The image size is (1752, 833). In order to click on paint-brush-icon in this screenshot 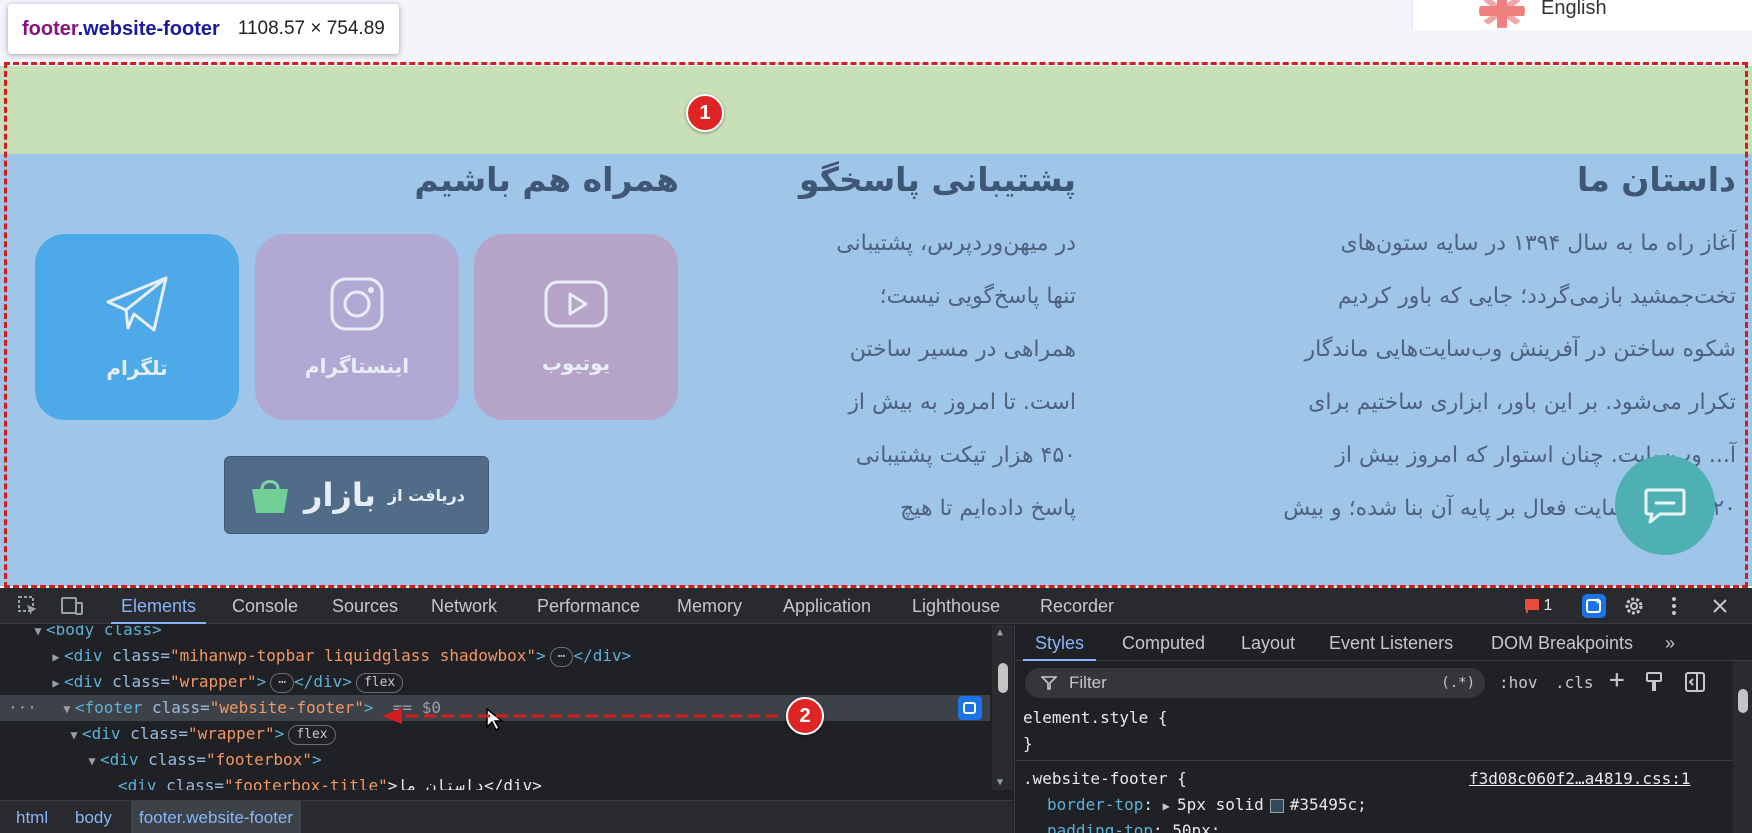, I will do `click(1654, 684)`.